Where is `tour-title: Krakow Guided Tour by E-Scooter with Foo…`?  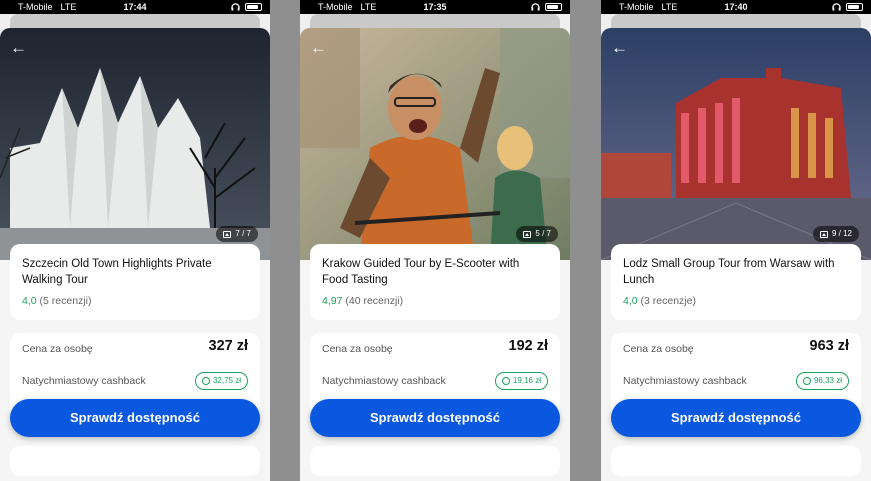
tour-title: Krakow Guided Tour by E-Scooter with Foo… is located at coordinates (421, 272).